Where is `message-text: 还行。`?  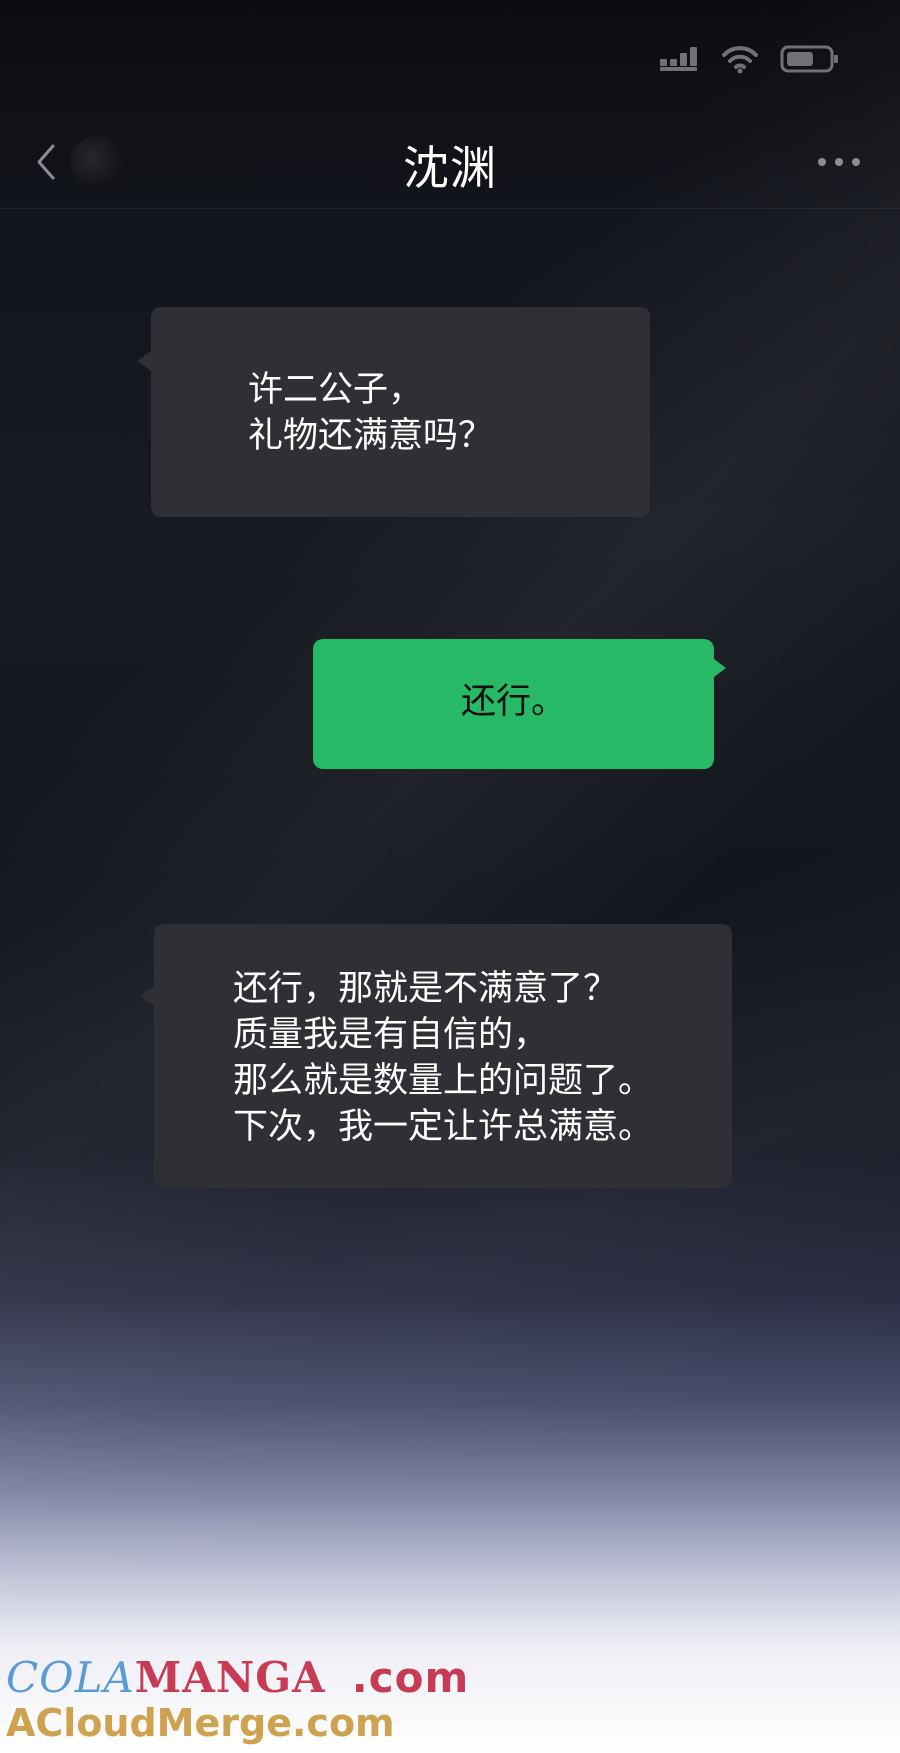
message-text: 还行。 is located at coordinates (513, 702).